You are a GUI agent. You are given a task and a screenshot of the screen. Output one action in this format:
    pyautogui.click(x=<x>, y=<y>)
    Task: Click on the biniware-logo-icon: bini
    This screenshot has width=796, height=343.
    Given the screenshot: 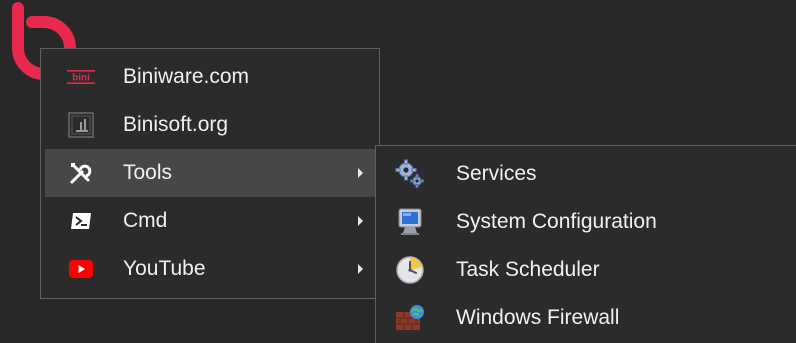 What is the action you would take?
    pyautogui.click(x=81, y=77)
    